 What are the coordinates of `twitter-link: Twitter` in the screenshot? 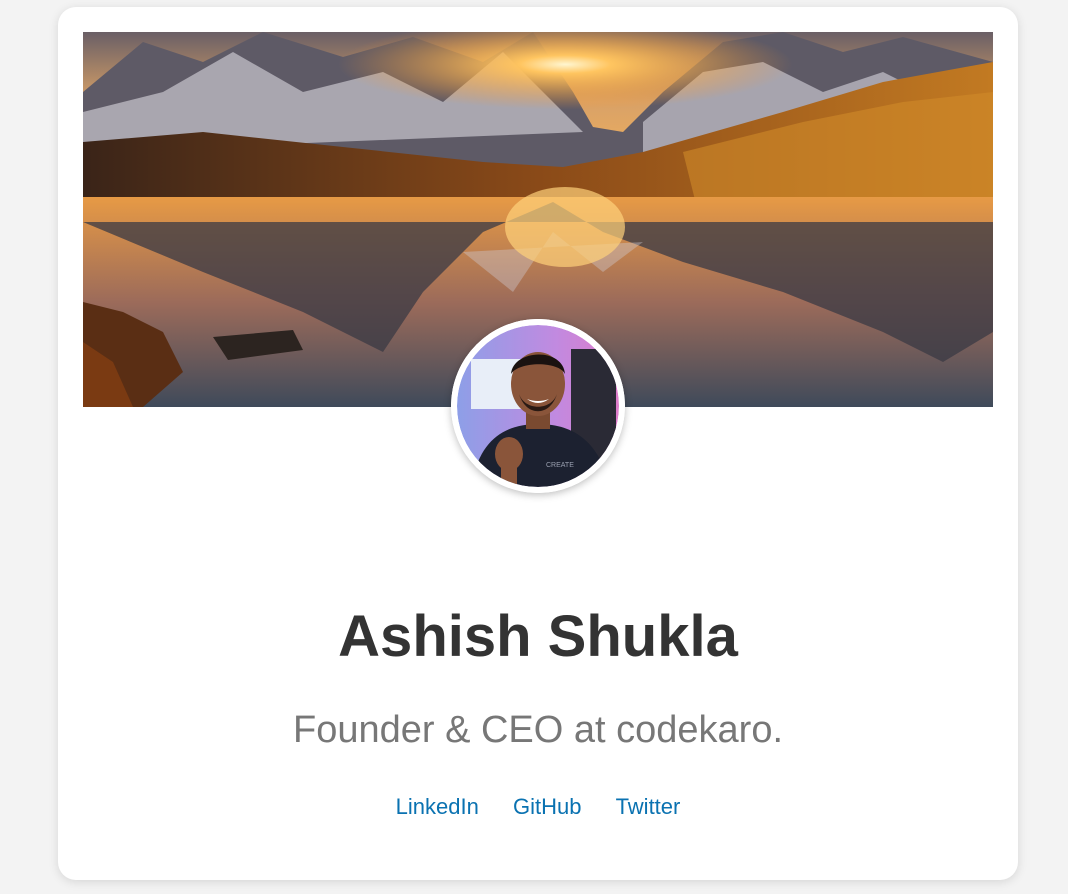 It's located at (648, 806).